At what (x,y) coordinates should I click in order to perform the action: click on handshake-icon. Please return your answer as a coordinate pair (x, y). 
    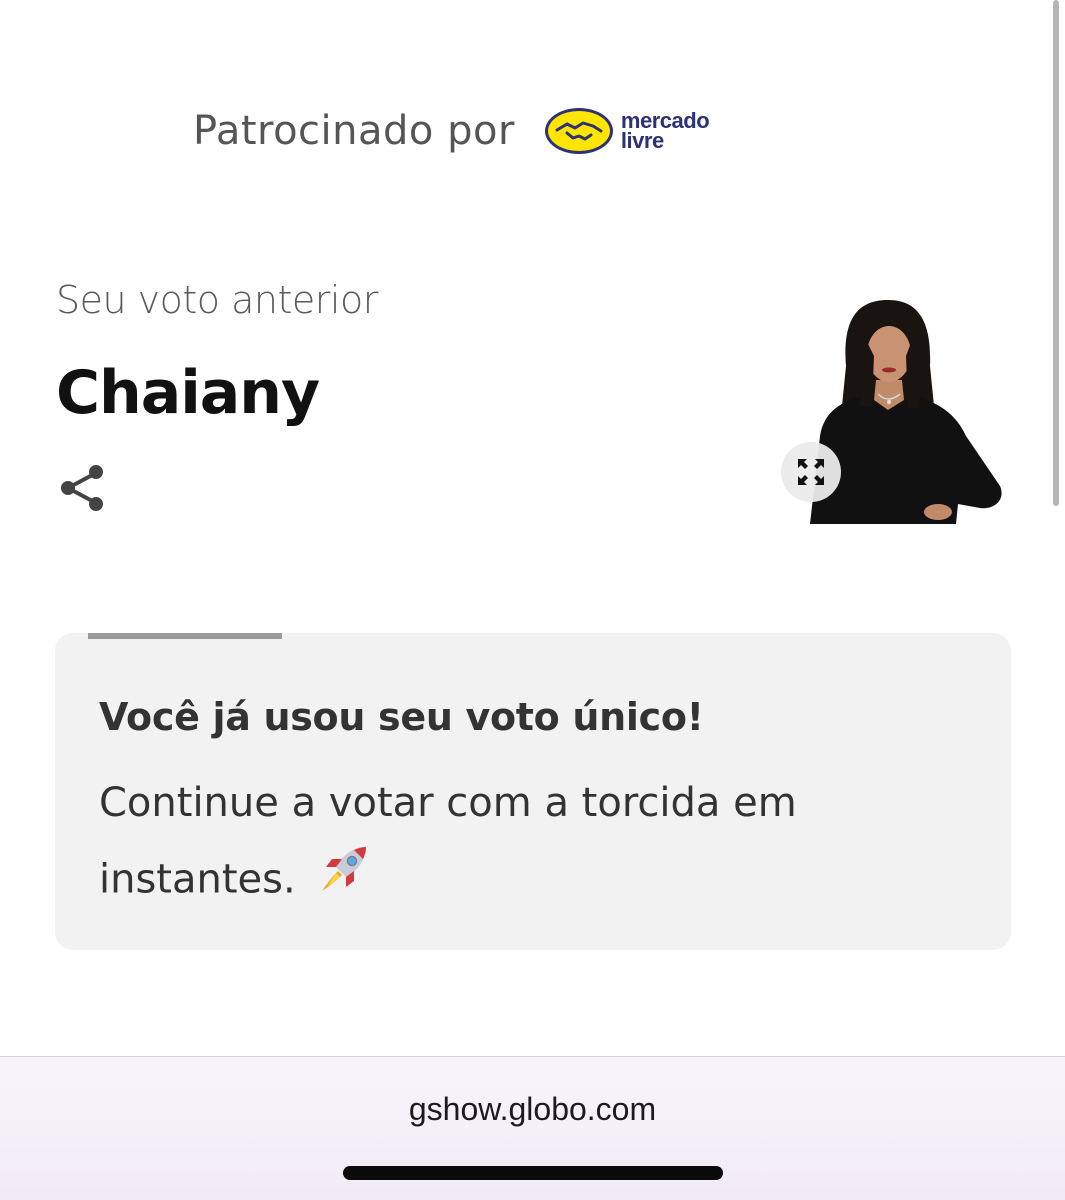
    Looking at the image, I should click on (578, 131).